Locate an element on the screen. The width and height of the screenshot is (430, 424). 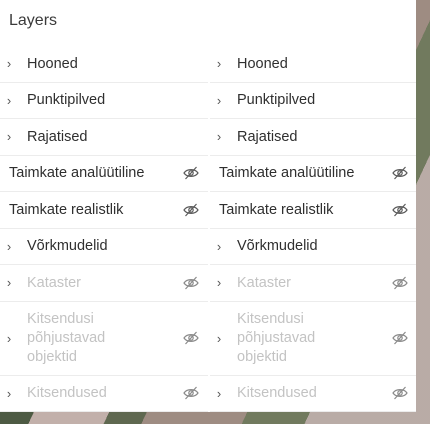
panel-title: Layers is located at coordinates (33, 20).